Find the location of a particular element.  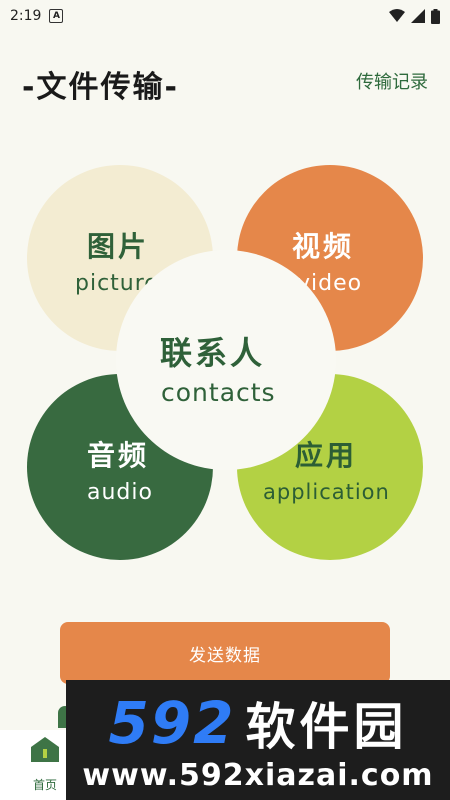

status-bar: 2:19 A is located at coordinates (225, 16).